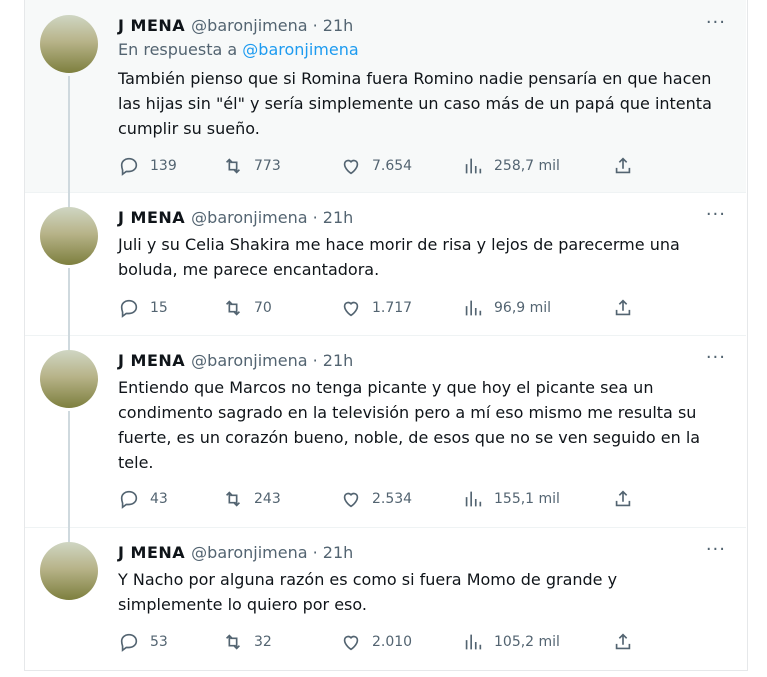 Image resolution: width=767 pixels, height=677 pixels. What do you see at coordinates (392, 499) in the screenshot?
I see `like-count: 2.534` at bounding box center [392, 499].